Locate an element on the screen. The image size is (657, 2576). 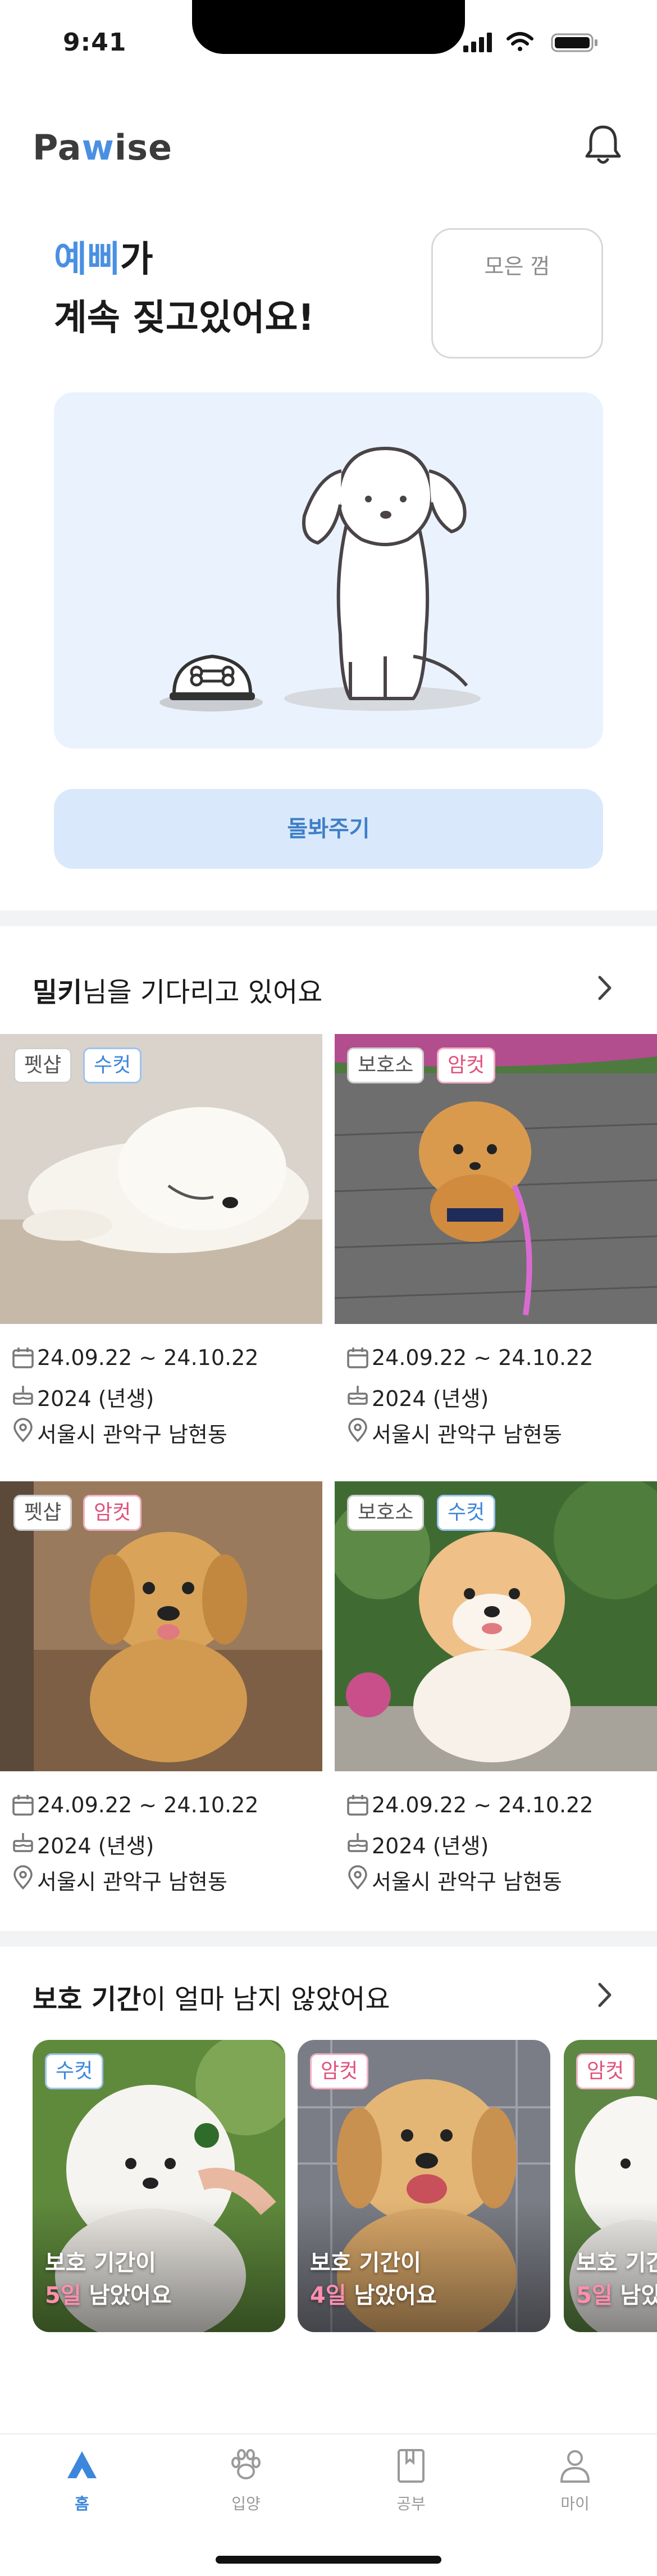
dog-icon is located at coordinates (385, 573).